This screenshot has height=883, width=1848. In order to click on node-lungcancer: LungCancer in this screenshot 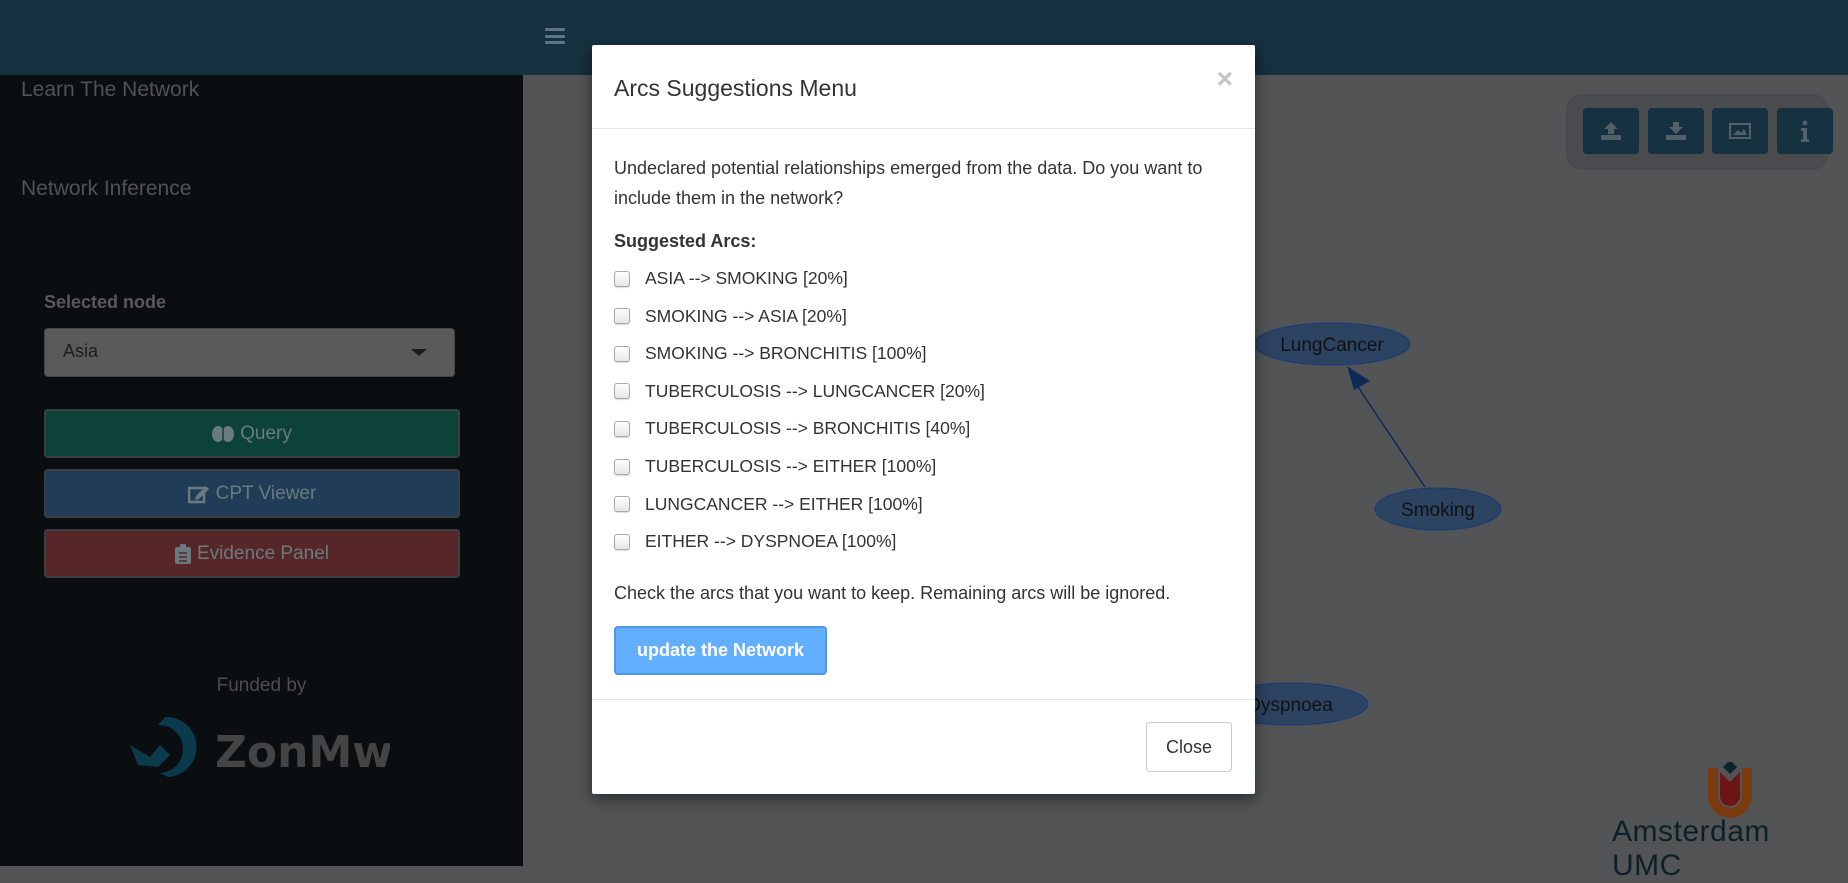, I will do `click(1332, 344)`.